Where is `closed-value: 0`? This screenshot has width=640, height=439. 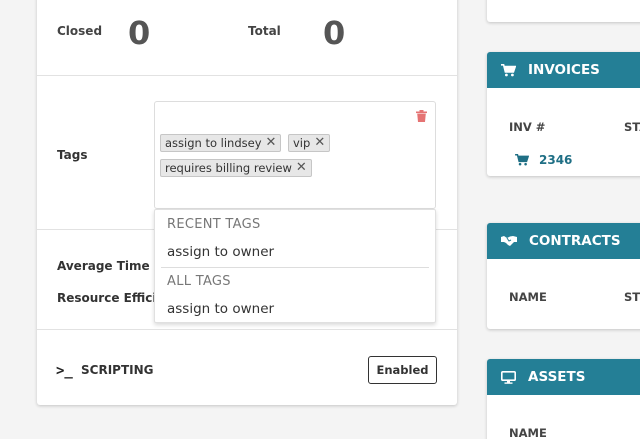 closed-value: 0 is located at coordinates (139, 33).